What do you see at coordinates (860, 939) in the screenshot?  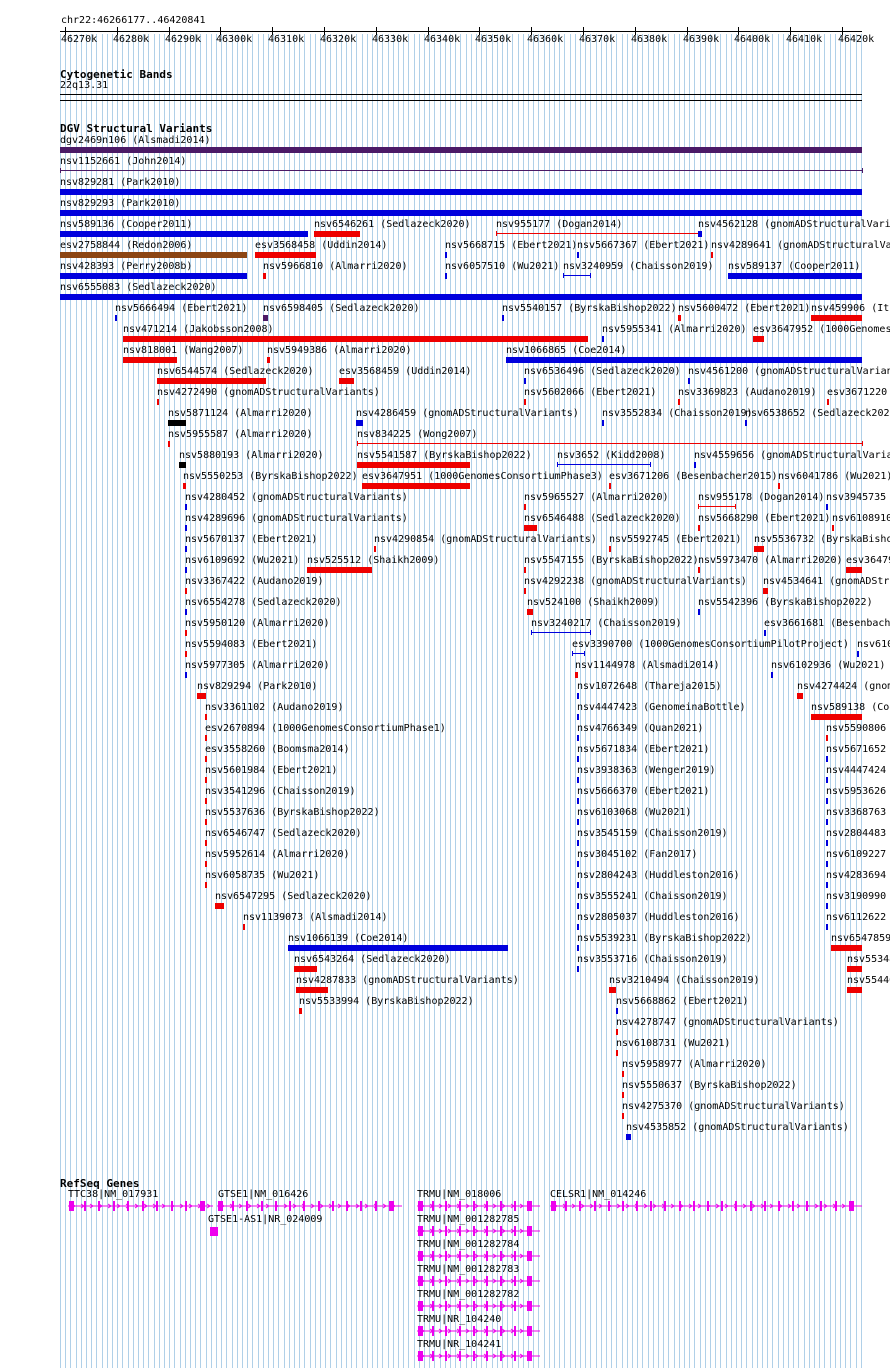 I see `variant-label: nsv6547859 (Sedlazeck2020)` at bounding box center [860, 939].